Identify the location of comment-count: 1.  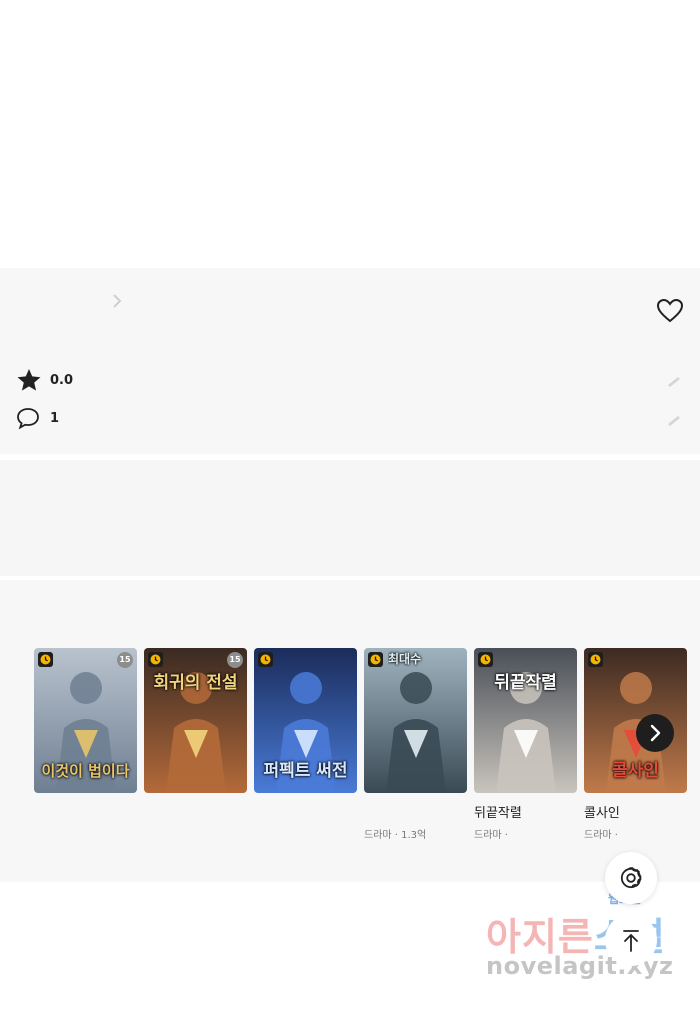
(55, 418).